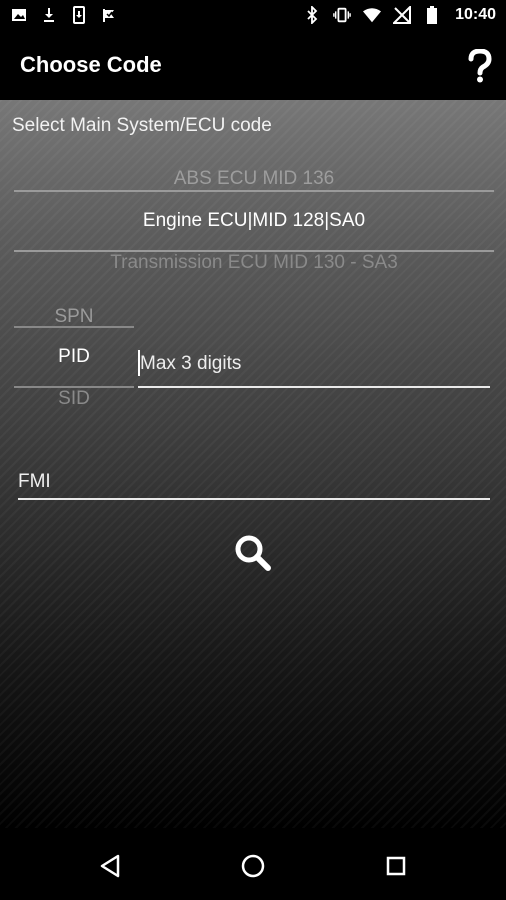 The height and width of the screenshot is (900, 506). What do you see at coordinates (475, 14) in the screenshot?
I see `status-time: 10:40` at bounding box center [475, 14].